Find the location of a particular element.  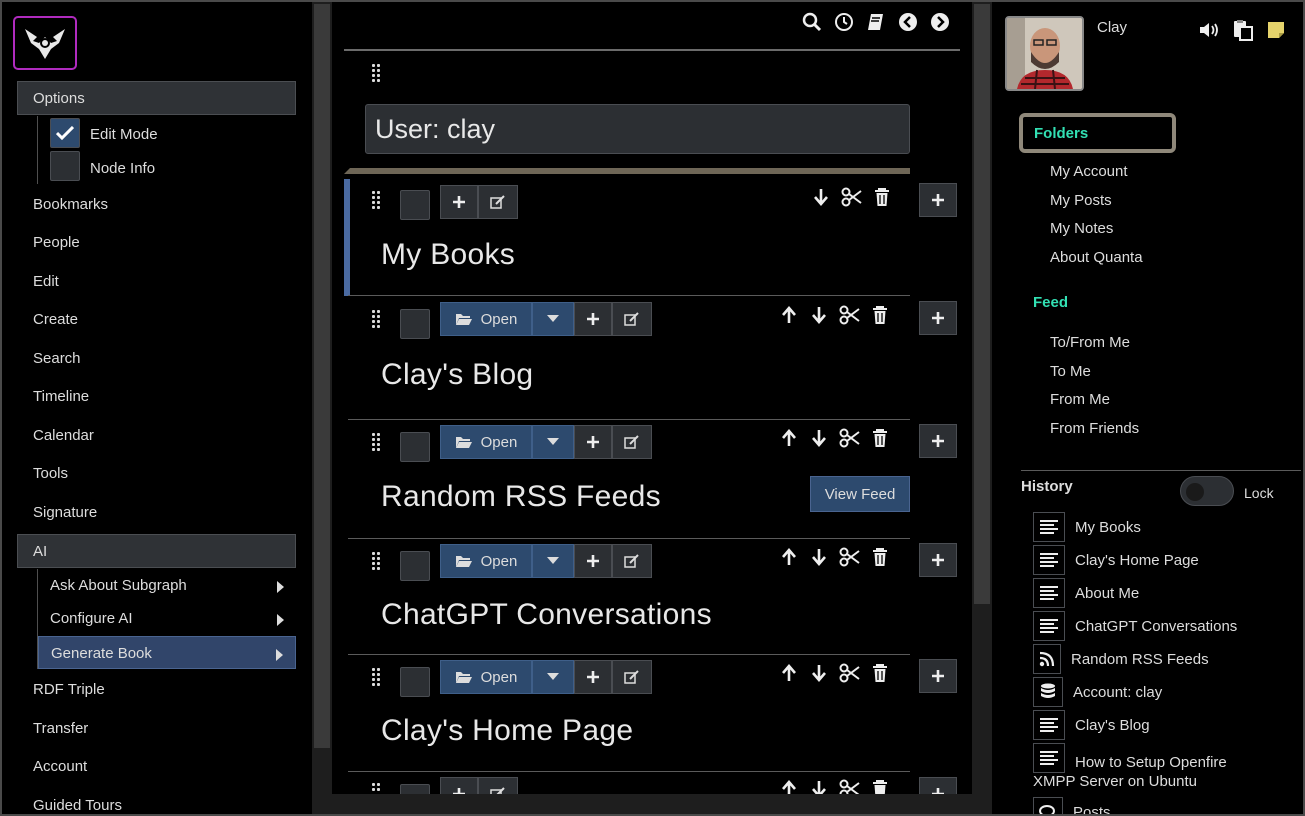

history-item: Posts is located at coordinates (1072, 805).